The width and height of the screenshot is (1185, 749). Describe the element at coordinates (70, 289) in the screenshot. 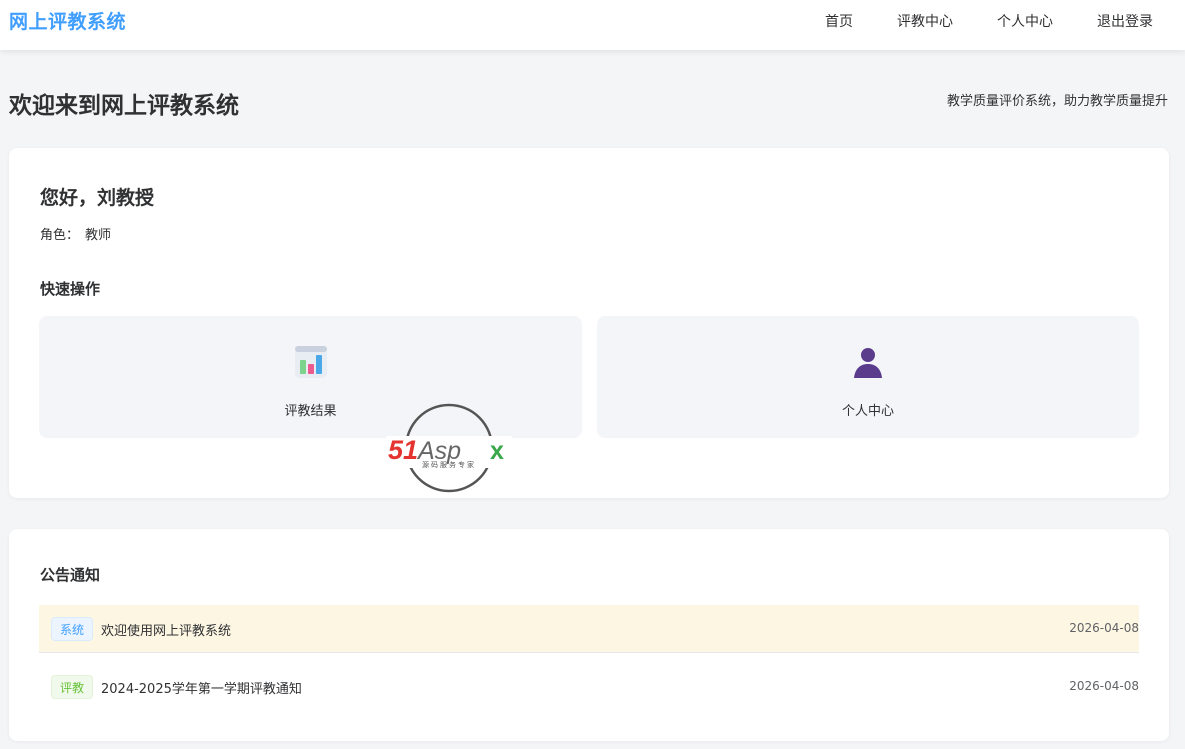

I see `quick-actions-title: 快速操作` at that location.